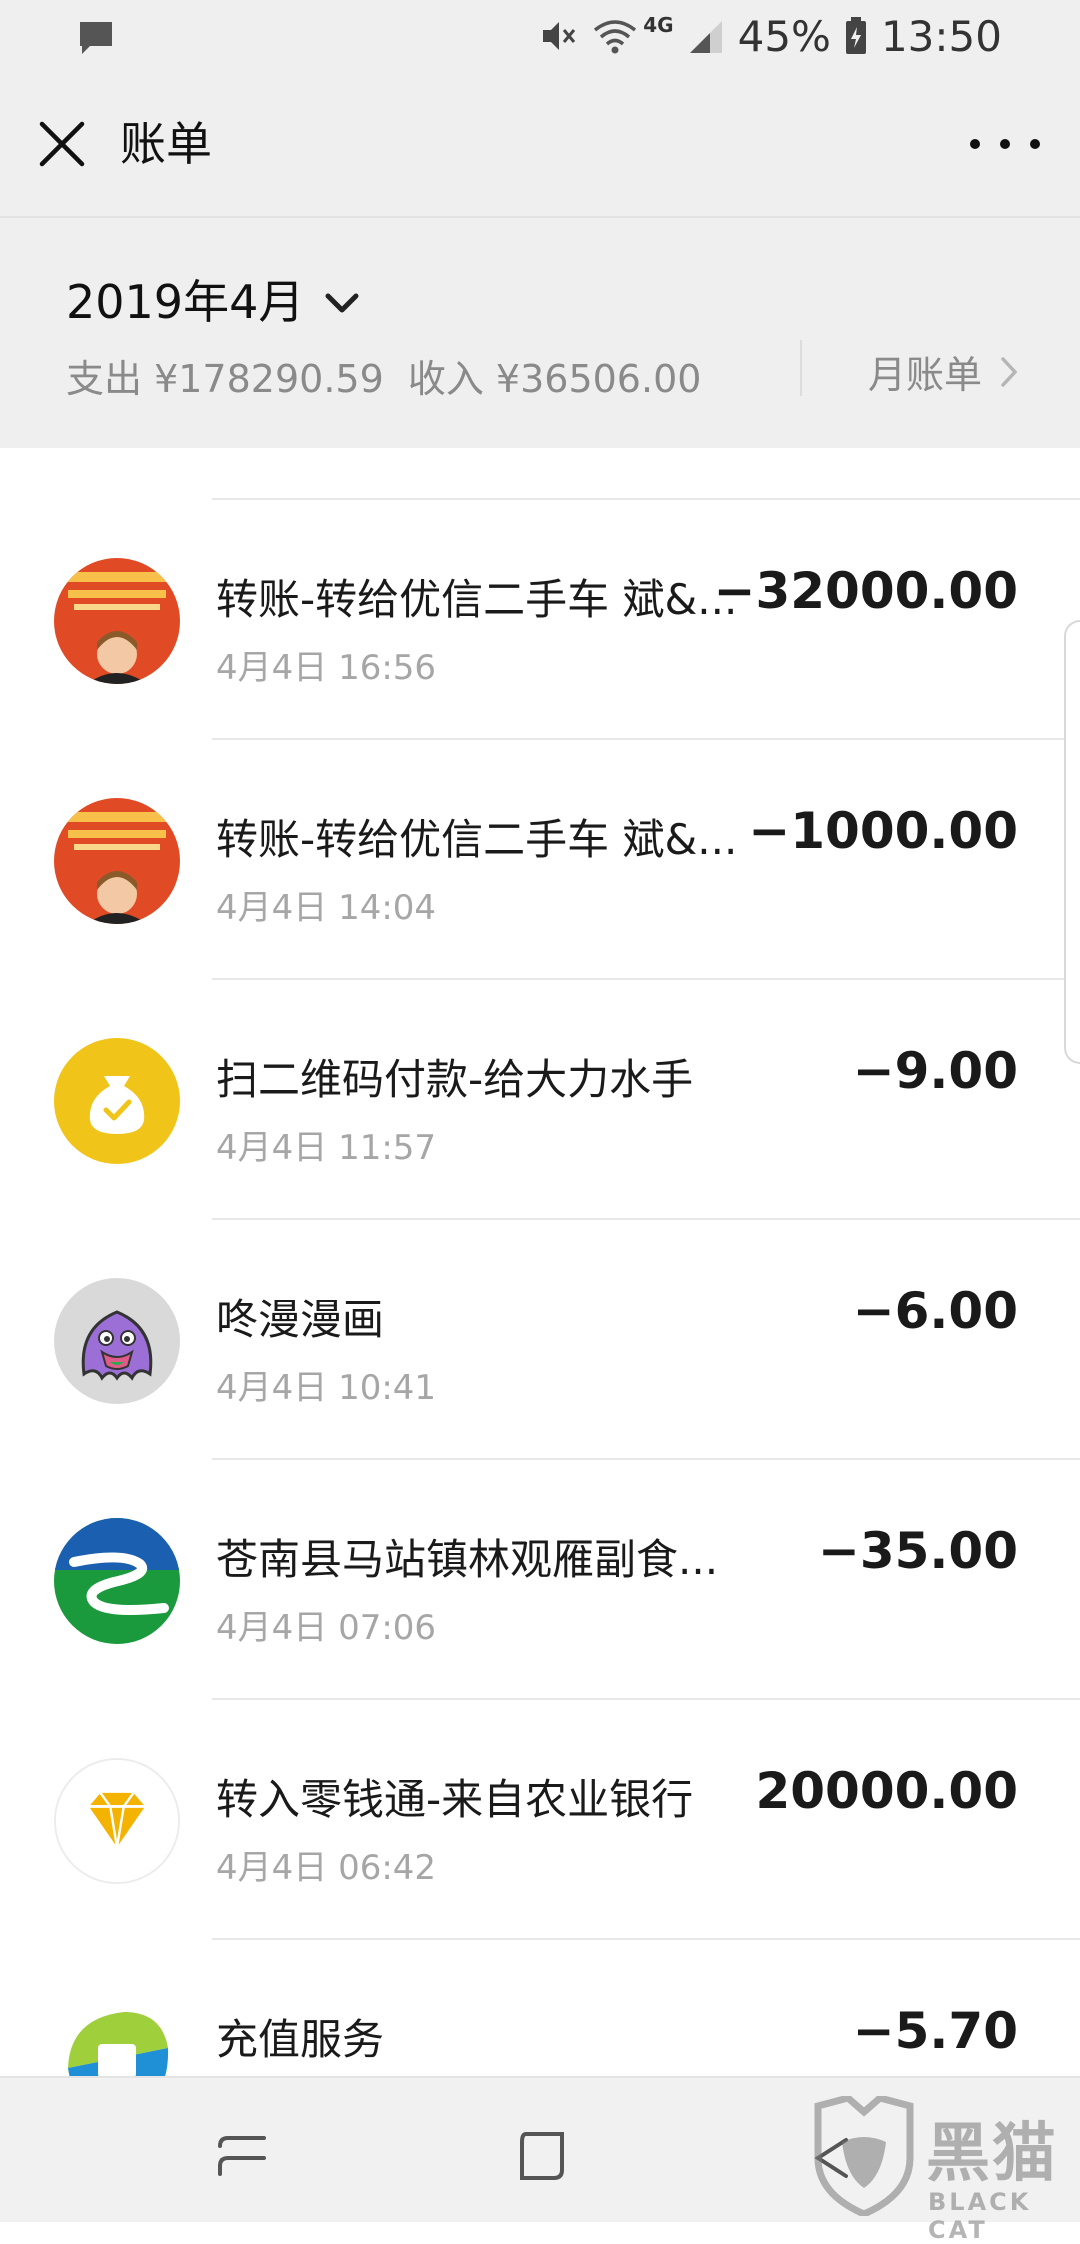  I want to click on income-total: 收入 ¥36506.00, so click(554, 379).